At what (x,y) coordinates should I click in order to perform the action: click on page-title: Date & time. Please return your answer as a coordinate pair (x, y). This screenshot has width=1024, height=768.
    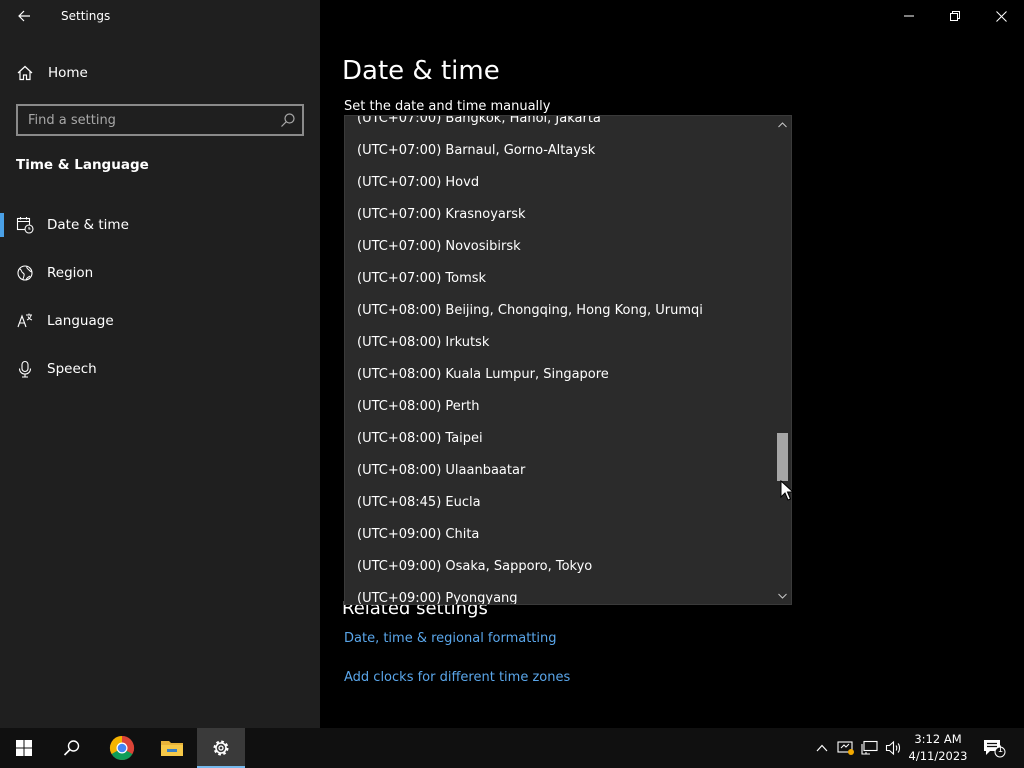
    Looking at the image, I should click on (421, 71).